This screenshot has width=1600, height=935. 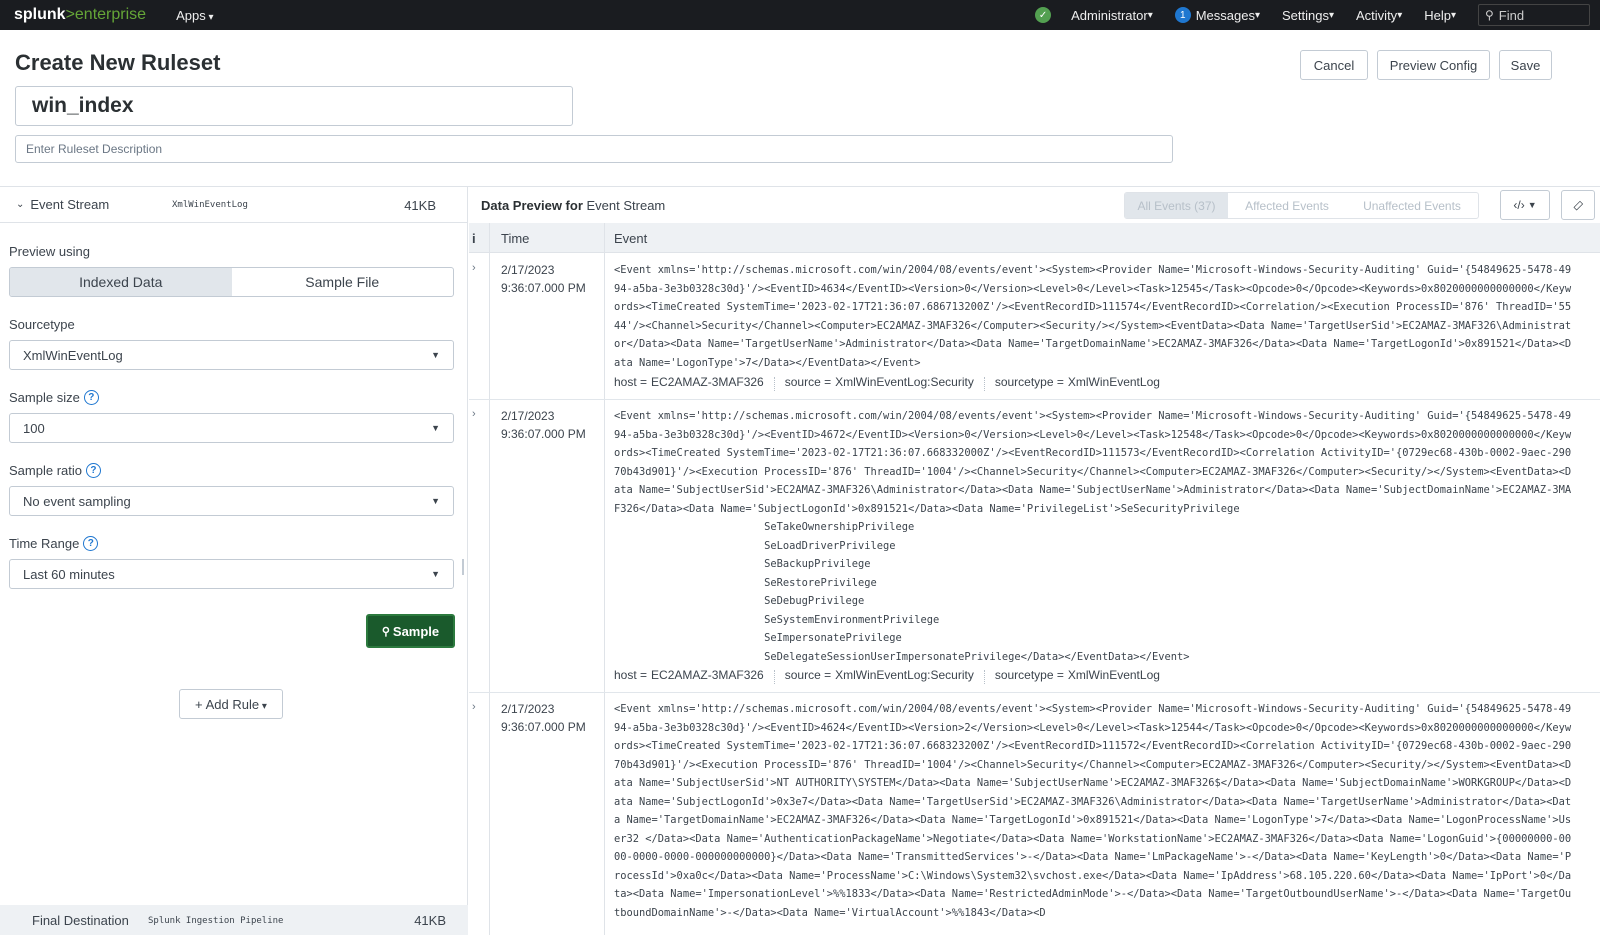 What do you see at coordinates (1176, 205) in the screenshot?
I see `all-events-filter: All Events (37)` at bounding box center [1176, 205].